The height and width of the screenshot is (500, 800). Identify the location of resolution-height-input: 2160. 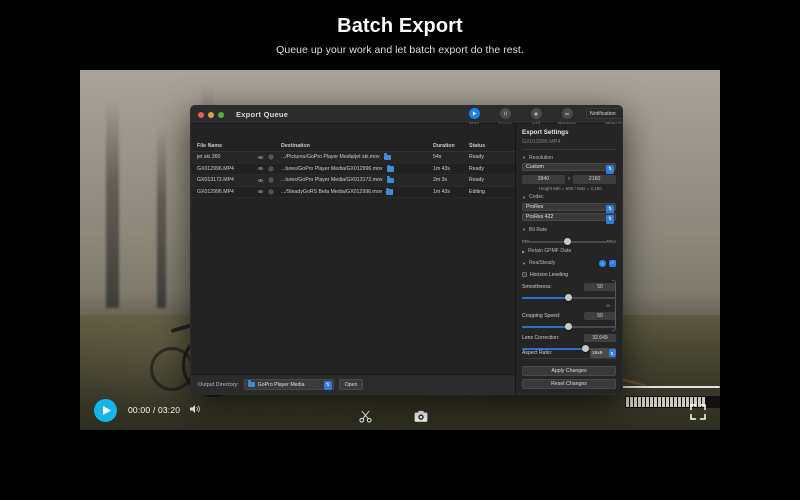
(594, 179).